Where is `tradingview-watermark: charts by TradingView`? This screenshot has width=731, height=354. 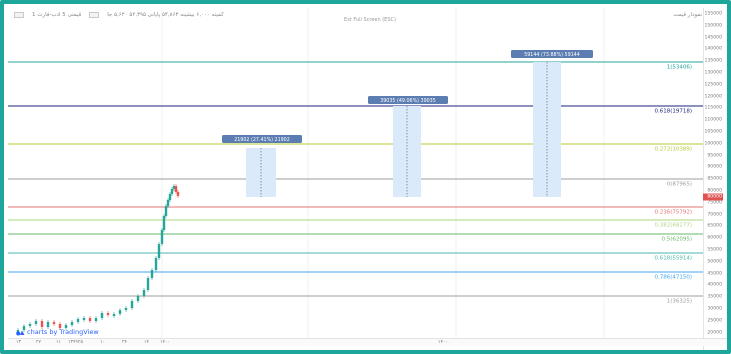 tradingview-watermark: charts by TradingView is located at coordinates (57, 332).